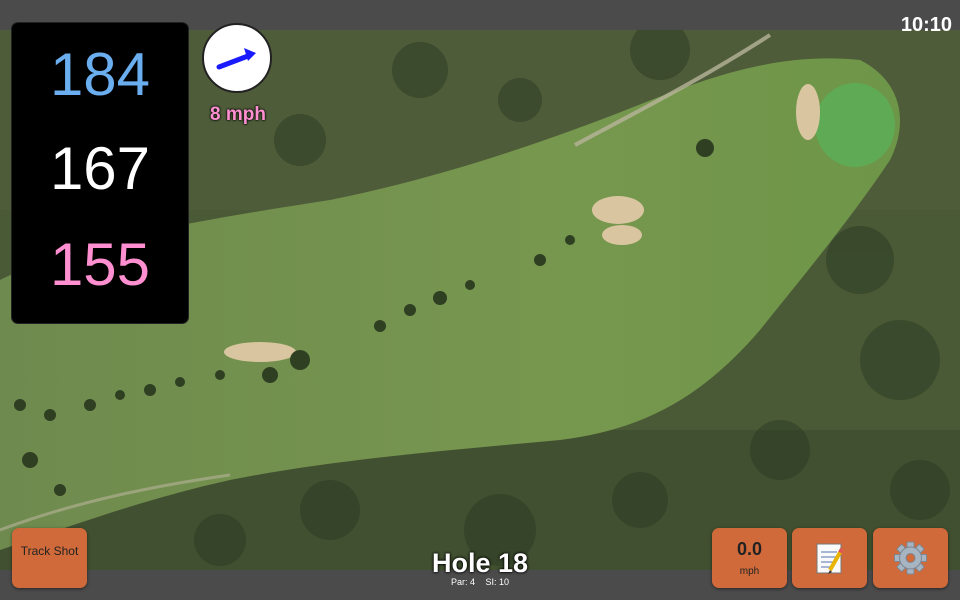 The image size is (960, 600). I want to click on front-of-green-distance: 155, so click(100, 264).